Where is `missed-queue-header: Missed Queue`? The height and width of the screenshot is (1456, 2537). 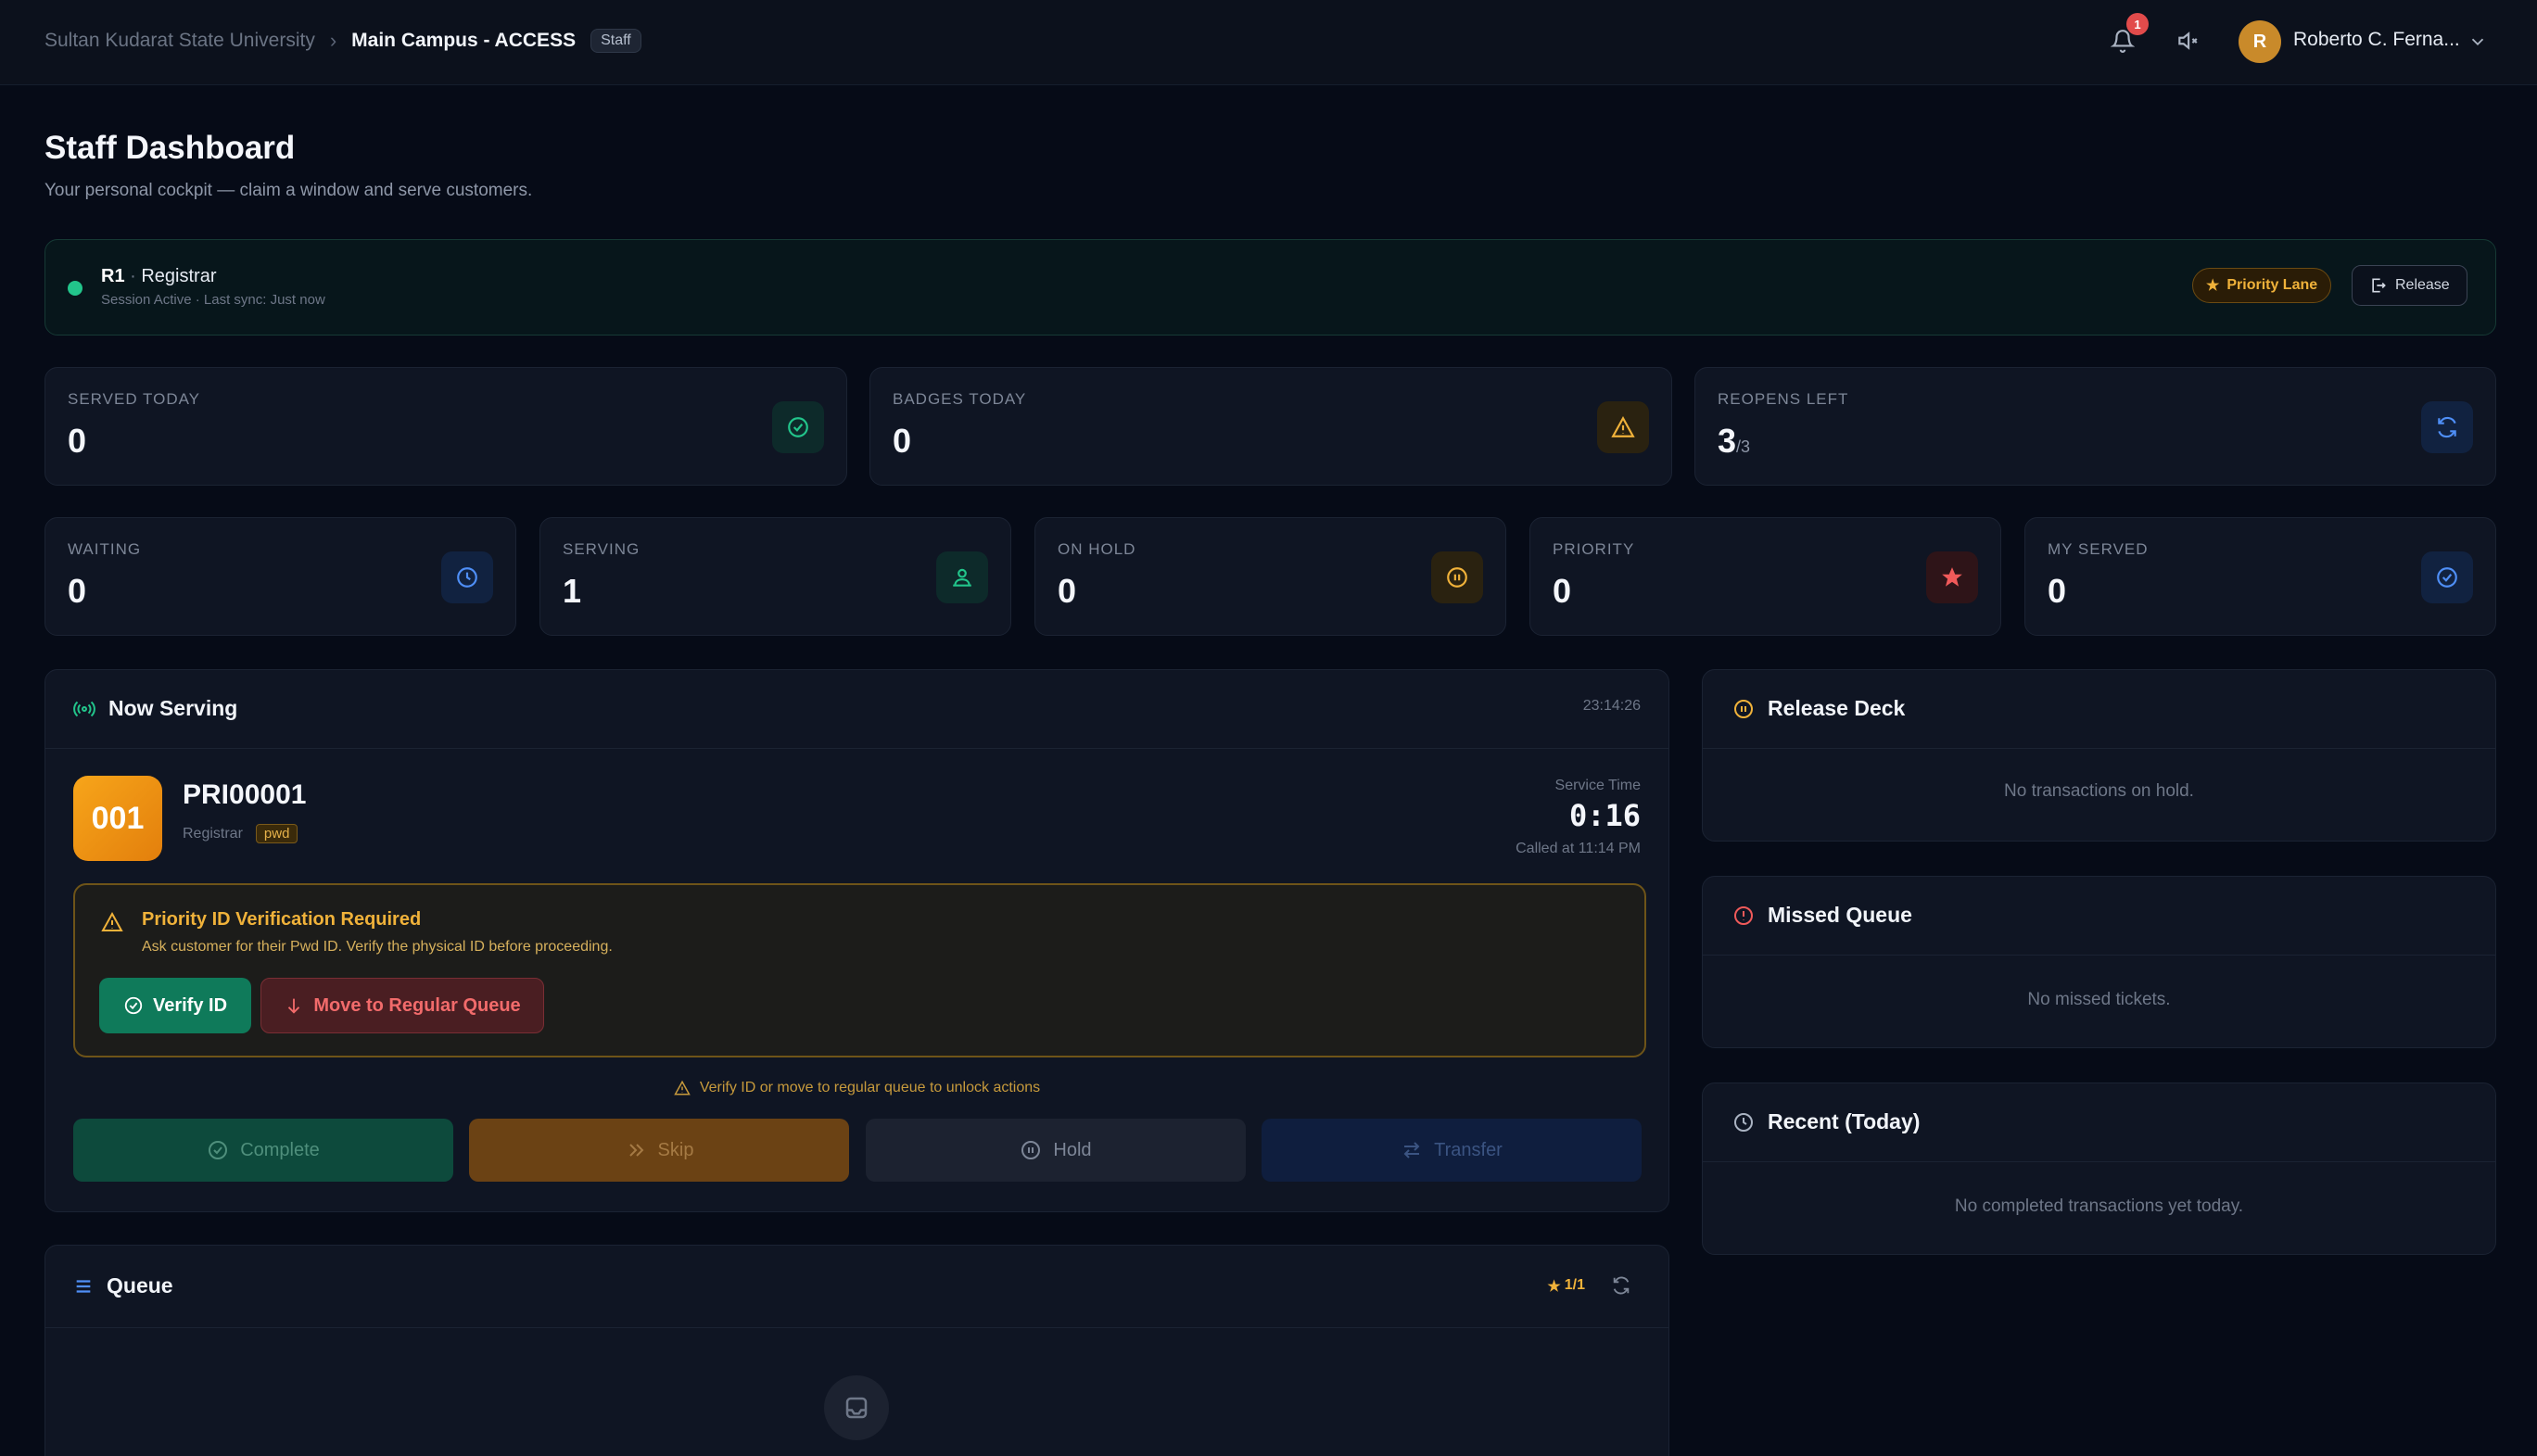 missed-queue-header: Missed Queue is located at coordinates (1822, 915).